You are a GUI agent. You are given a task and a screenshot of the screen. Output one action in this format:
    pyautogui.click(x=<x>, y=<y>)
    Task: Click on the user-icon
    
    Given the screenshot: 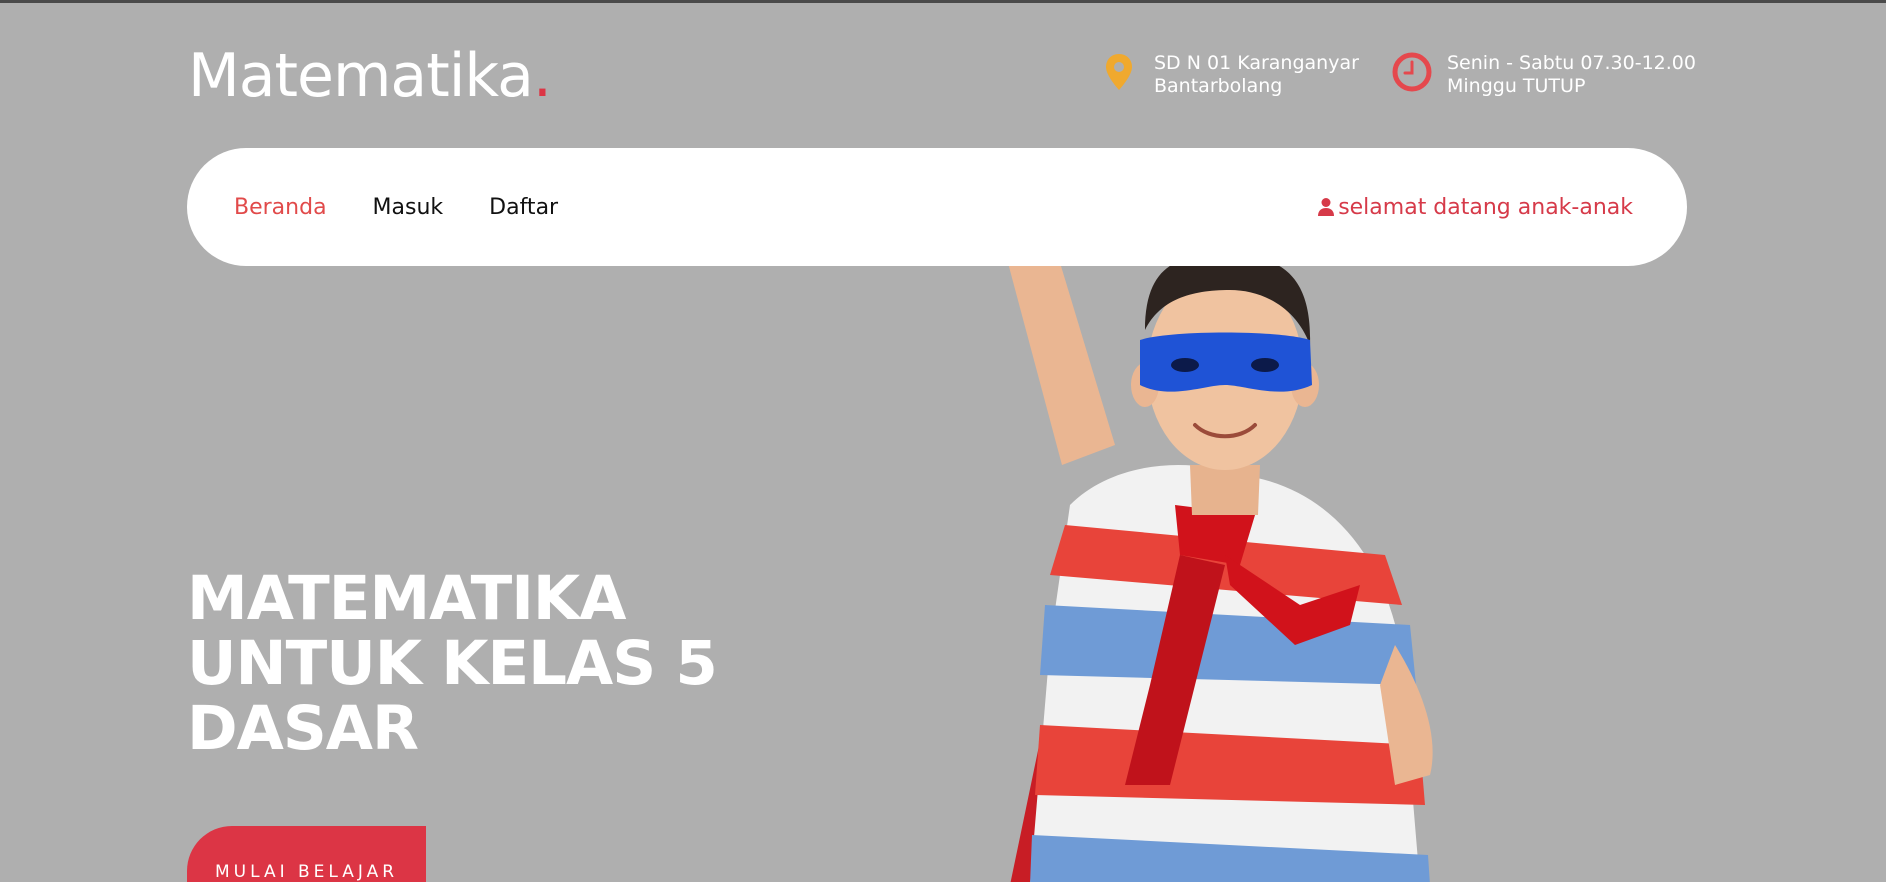 What is the action you would take?
    pyautogui.click(x=1326, y=207)
    